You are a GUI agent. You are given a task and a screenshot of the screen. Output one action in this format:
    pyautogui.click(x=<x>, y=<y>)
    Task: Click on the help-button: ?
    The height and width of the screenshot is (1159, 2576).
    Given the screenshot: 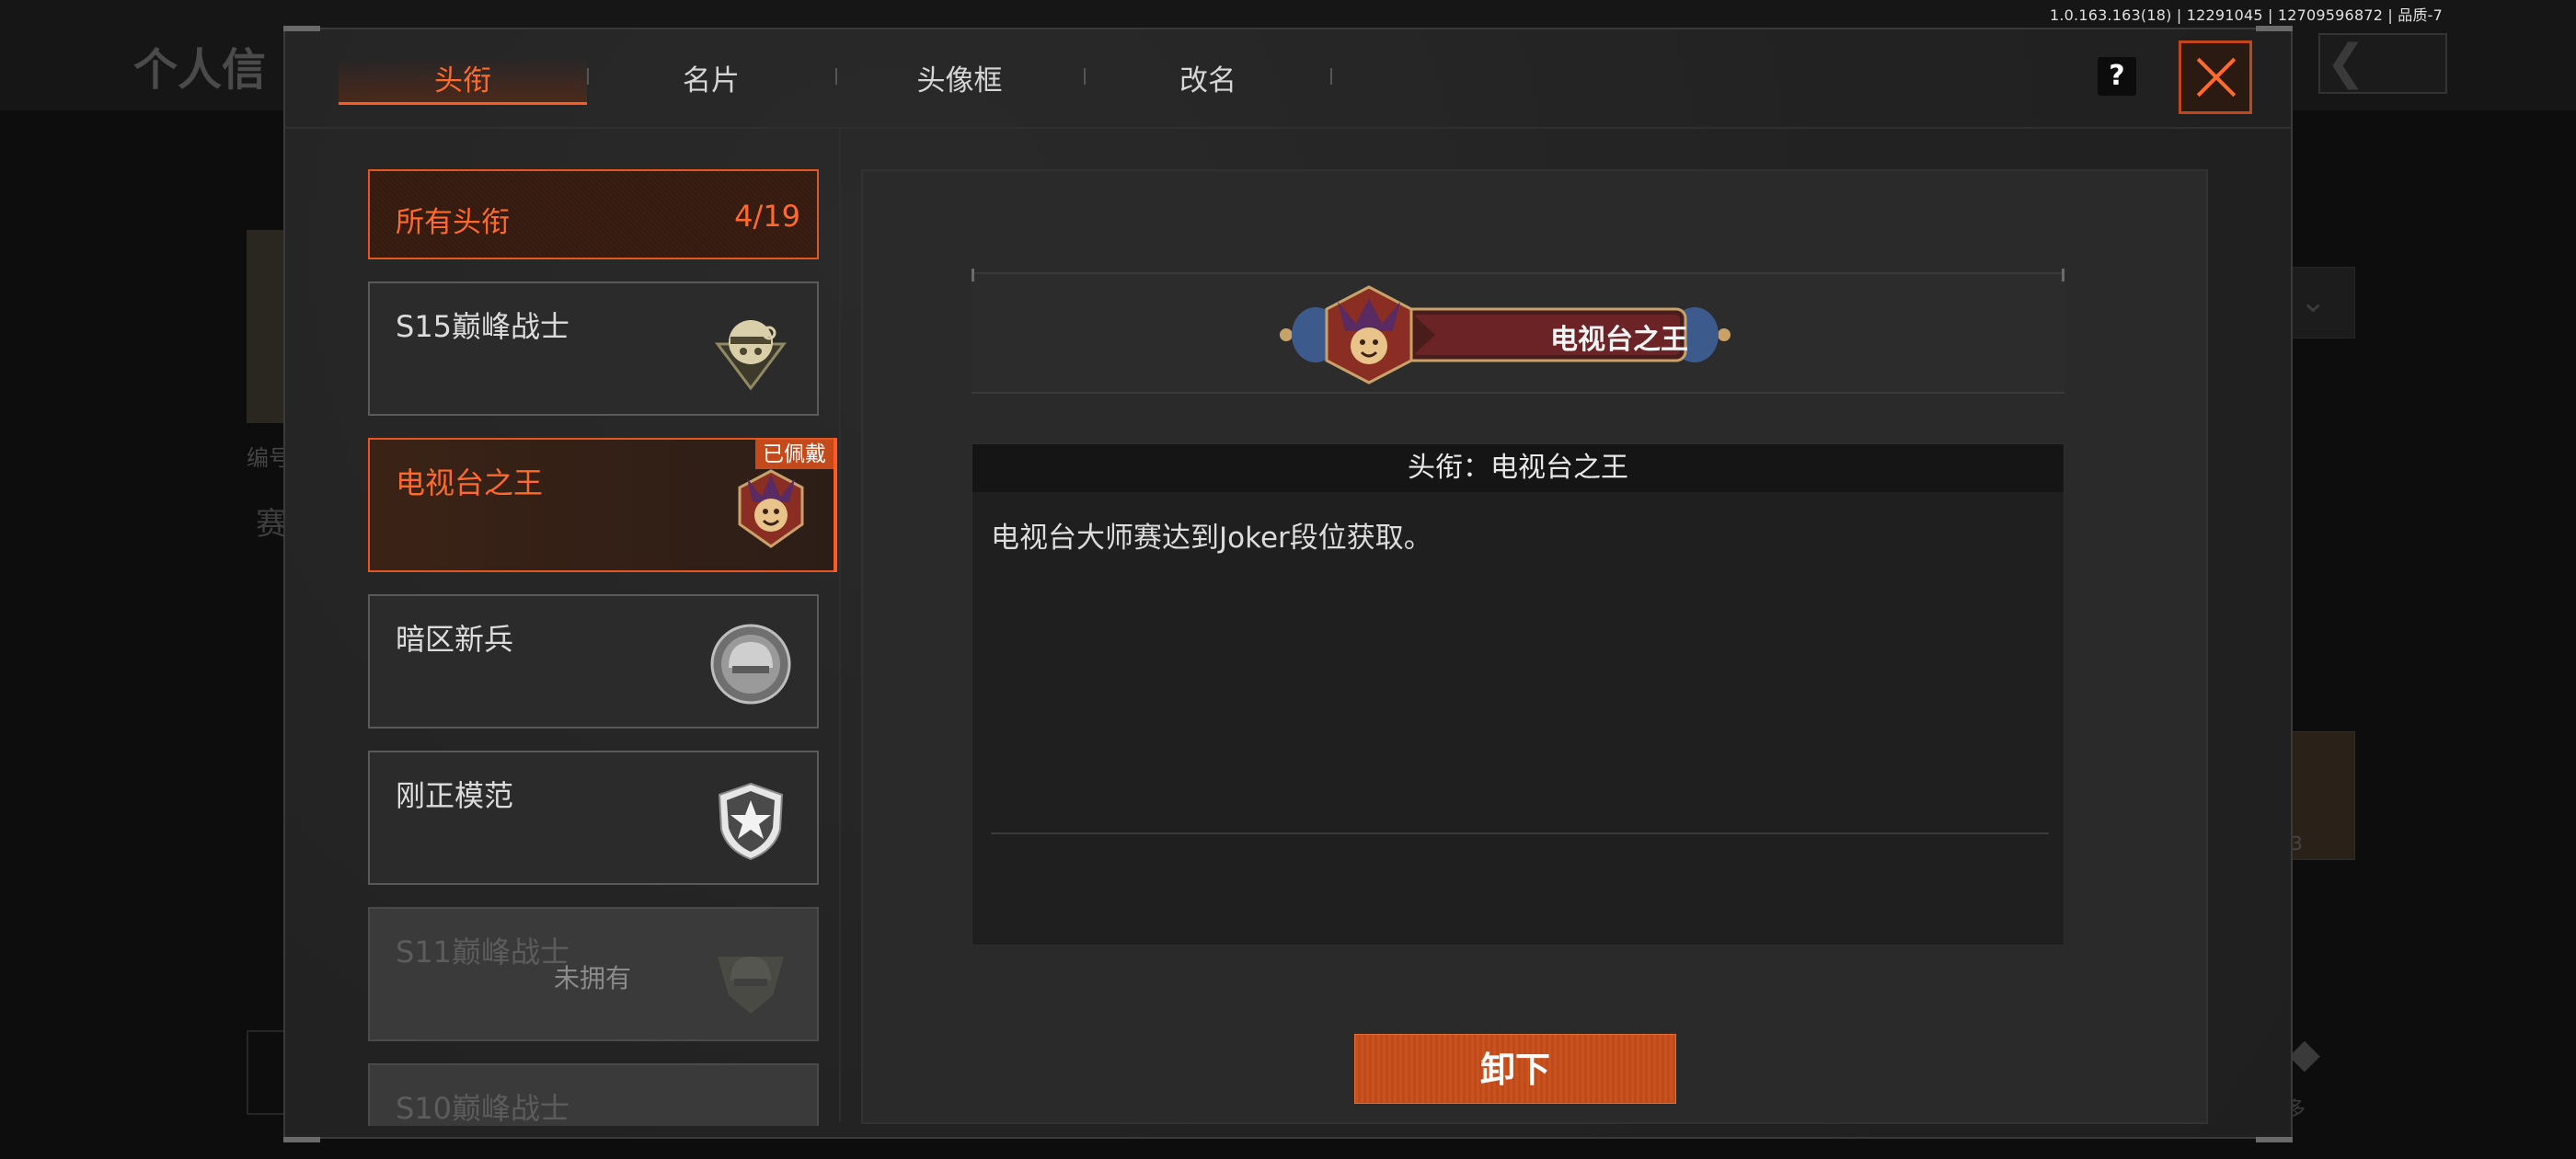 What is the action you would take?
    pyautogui.click(x=2117, y=76)
    